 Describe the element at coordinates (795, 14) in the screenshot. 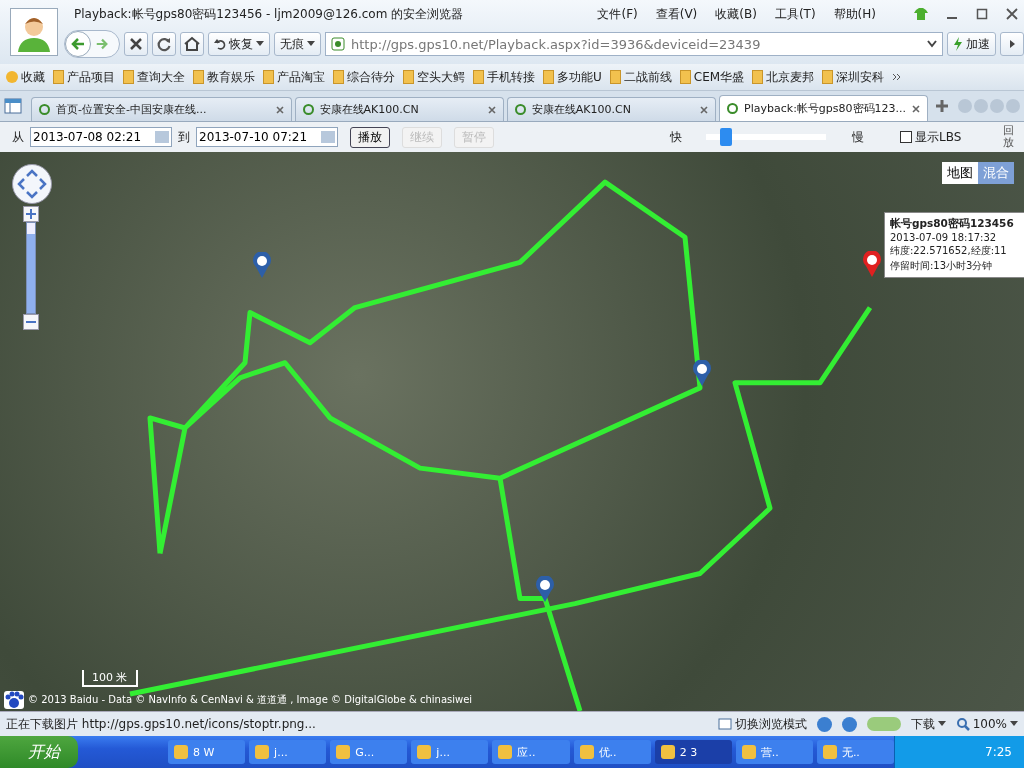

I see `menu-item: 工具(T)` at that location.